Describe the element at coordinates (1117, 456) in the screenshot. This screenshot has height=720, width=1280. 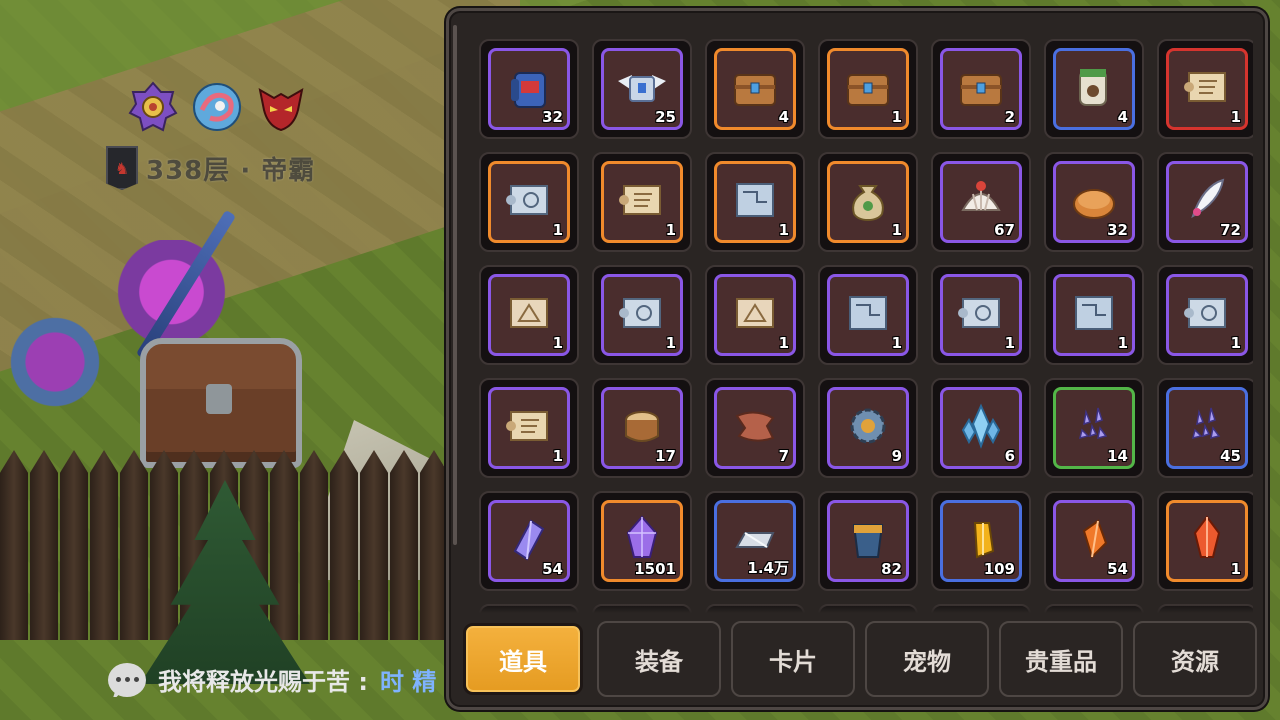
I see `item-quantity: 14` at that location.